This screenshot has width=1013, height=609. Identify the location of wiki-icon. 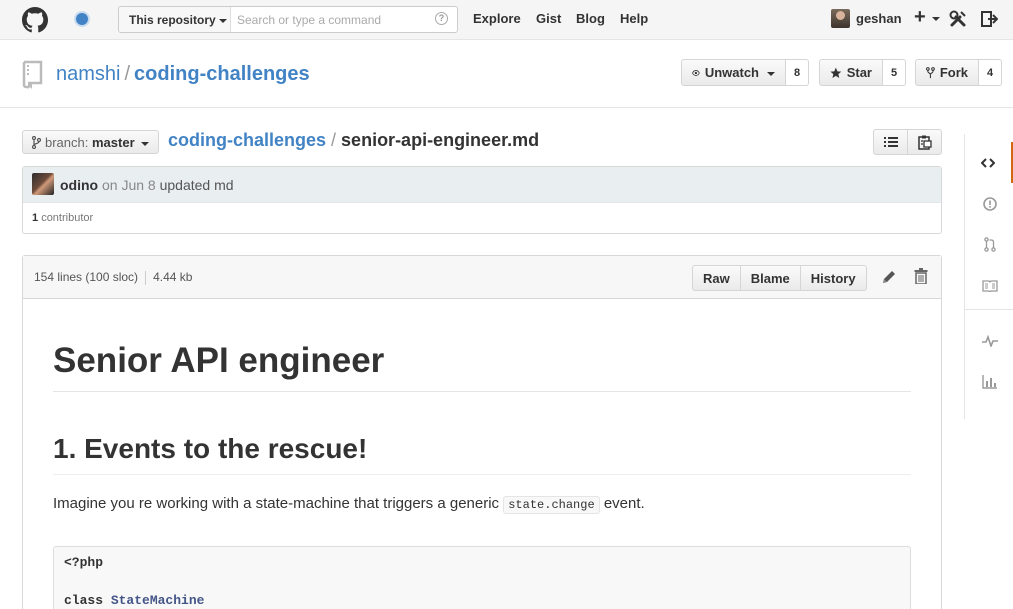
(989, 285).